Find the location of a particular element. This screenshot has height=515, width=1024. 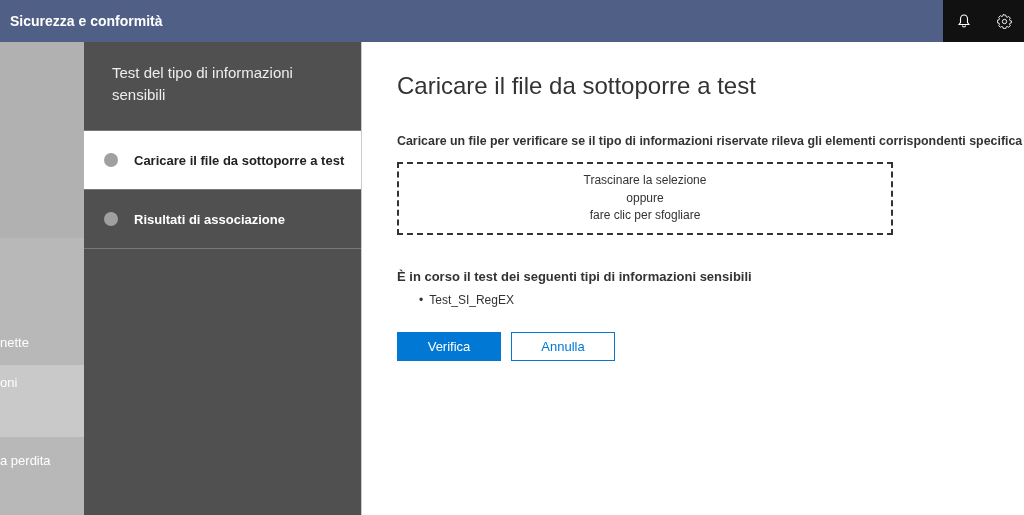

notification-bell-icon is located at coordinates (963, 21).